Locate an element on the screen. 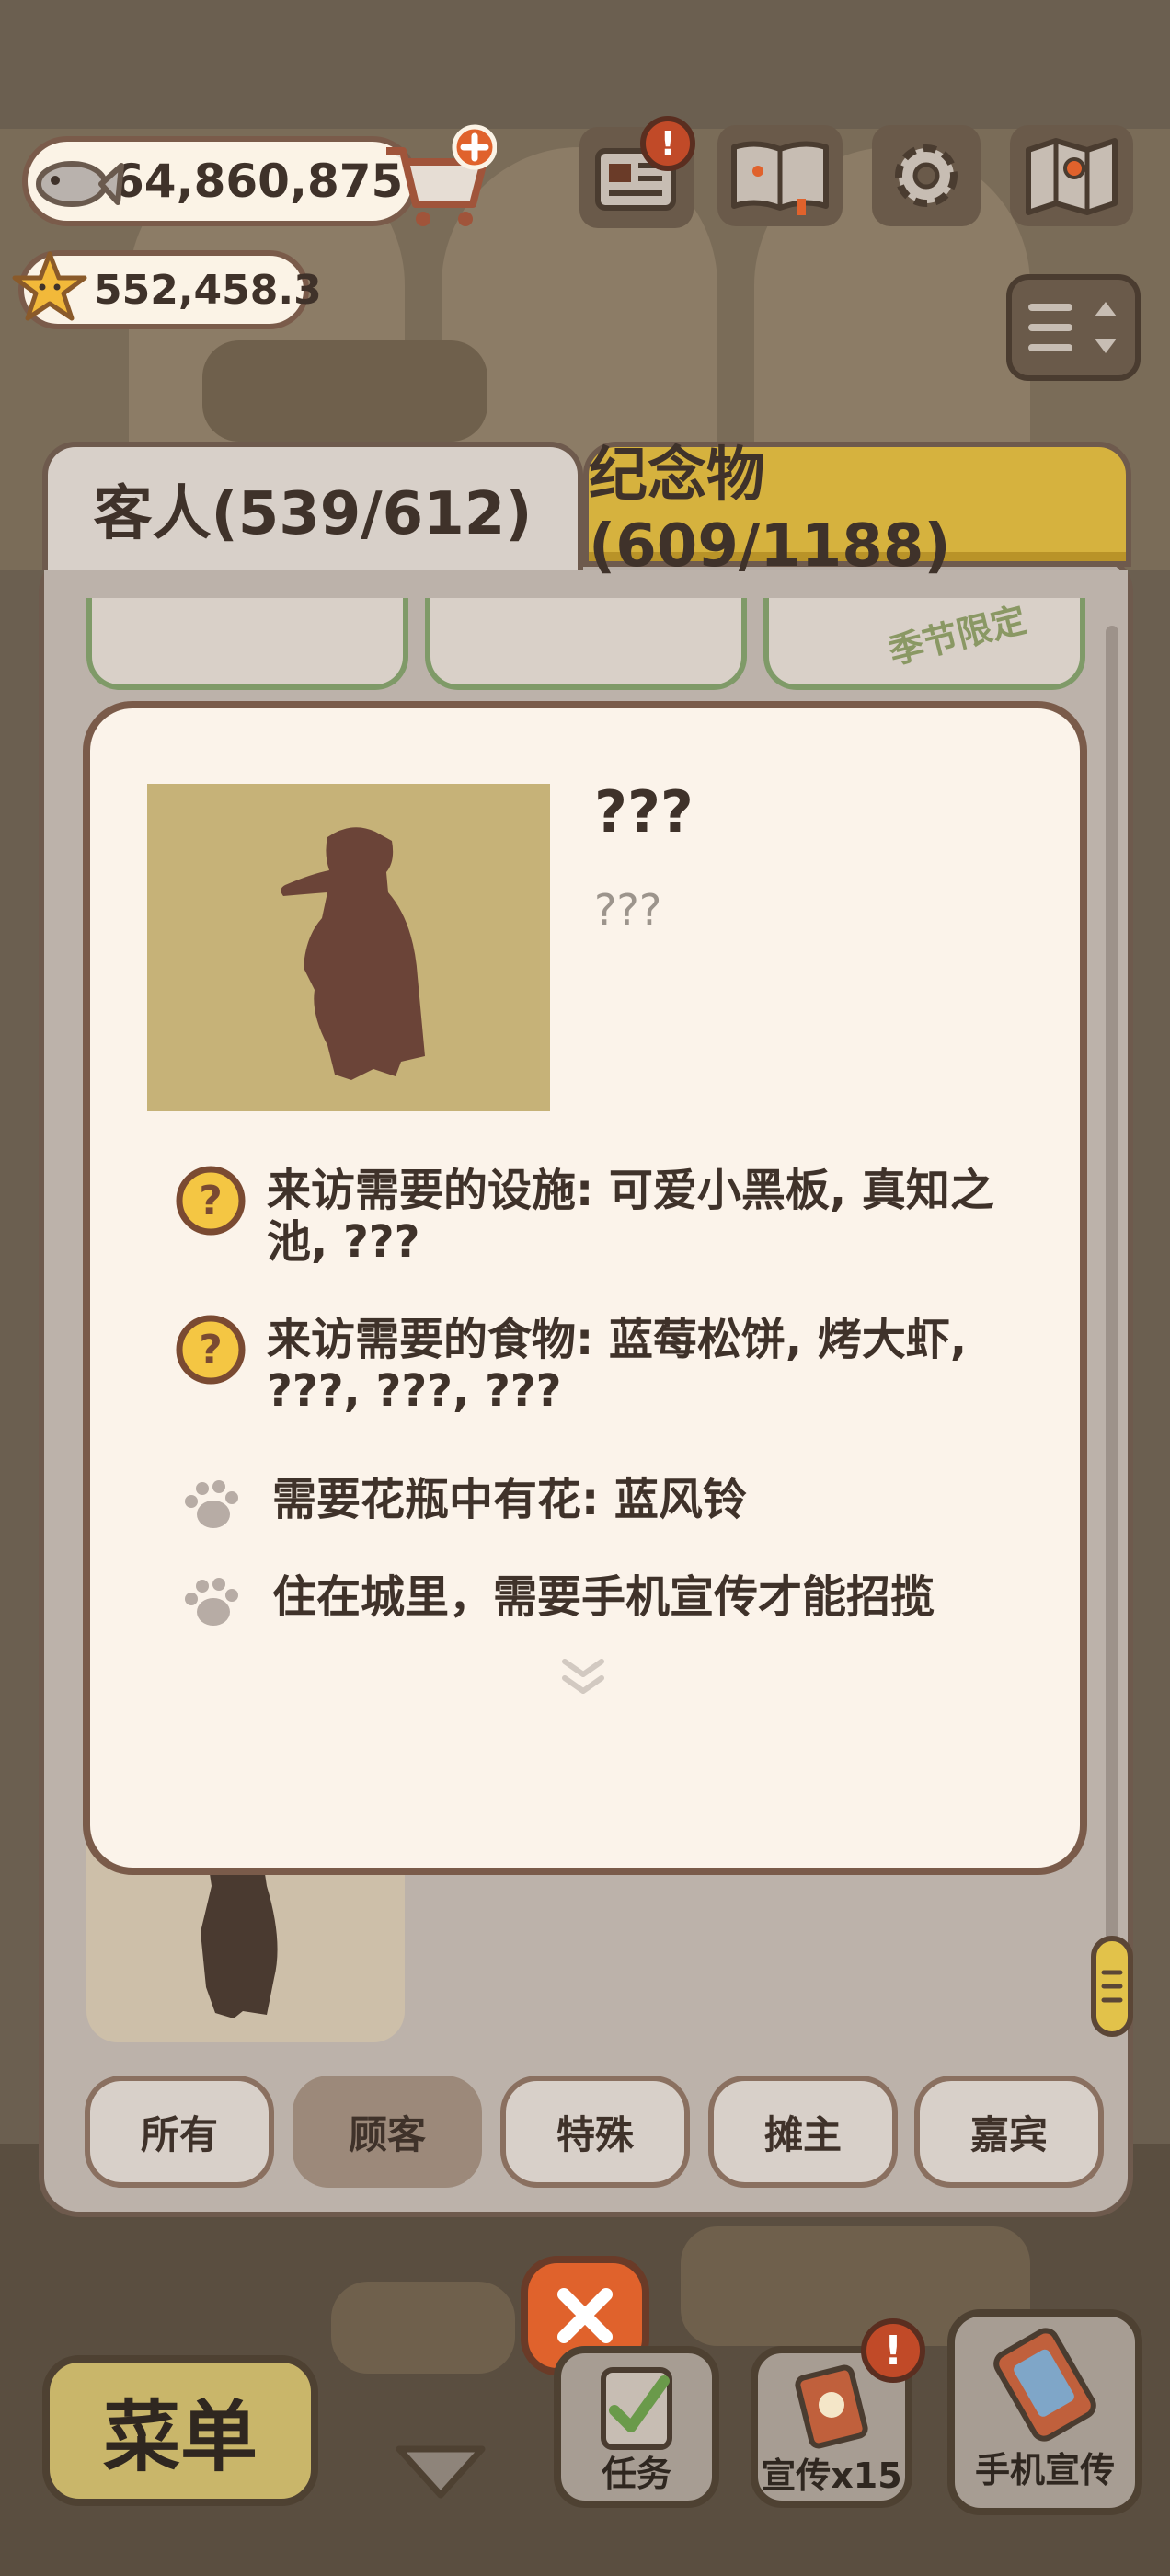 Image resolution: width=1170 pixels, height=2576 pixels. guest-portrait is located at coordinates (348, 947).